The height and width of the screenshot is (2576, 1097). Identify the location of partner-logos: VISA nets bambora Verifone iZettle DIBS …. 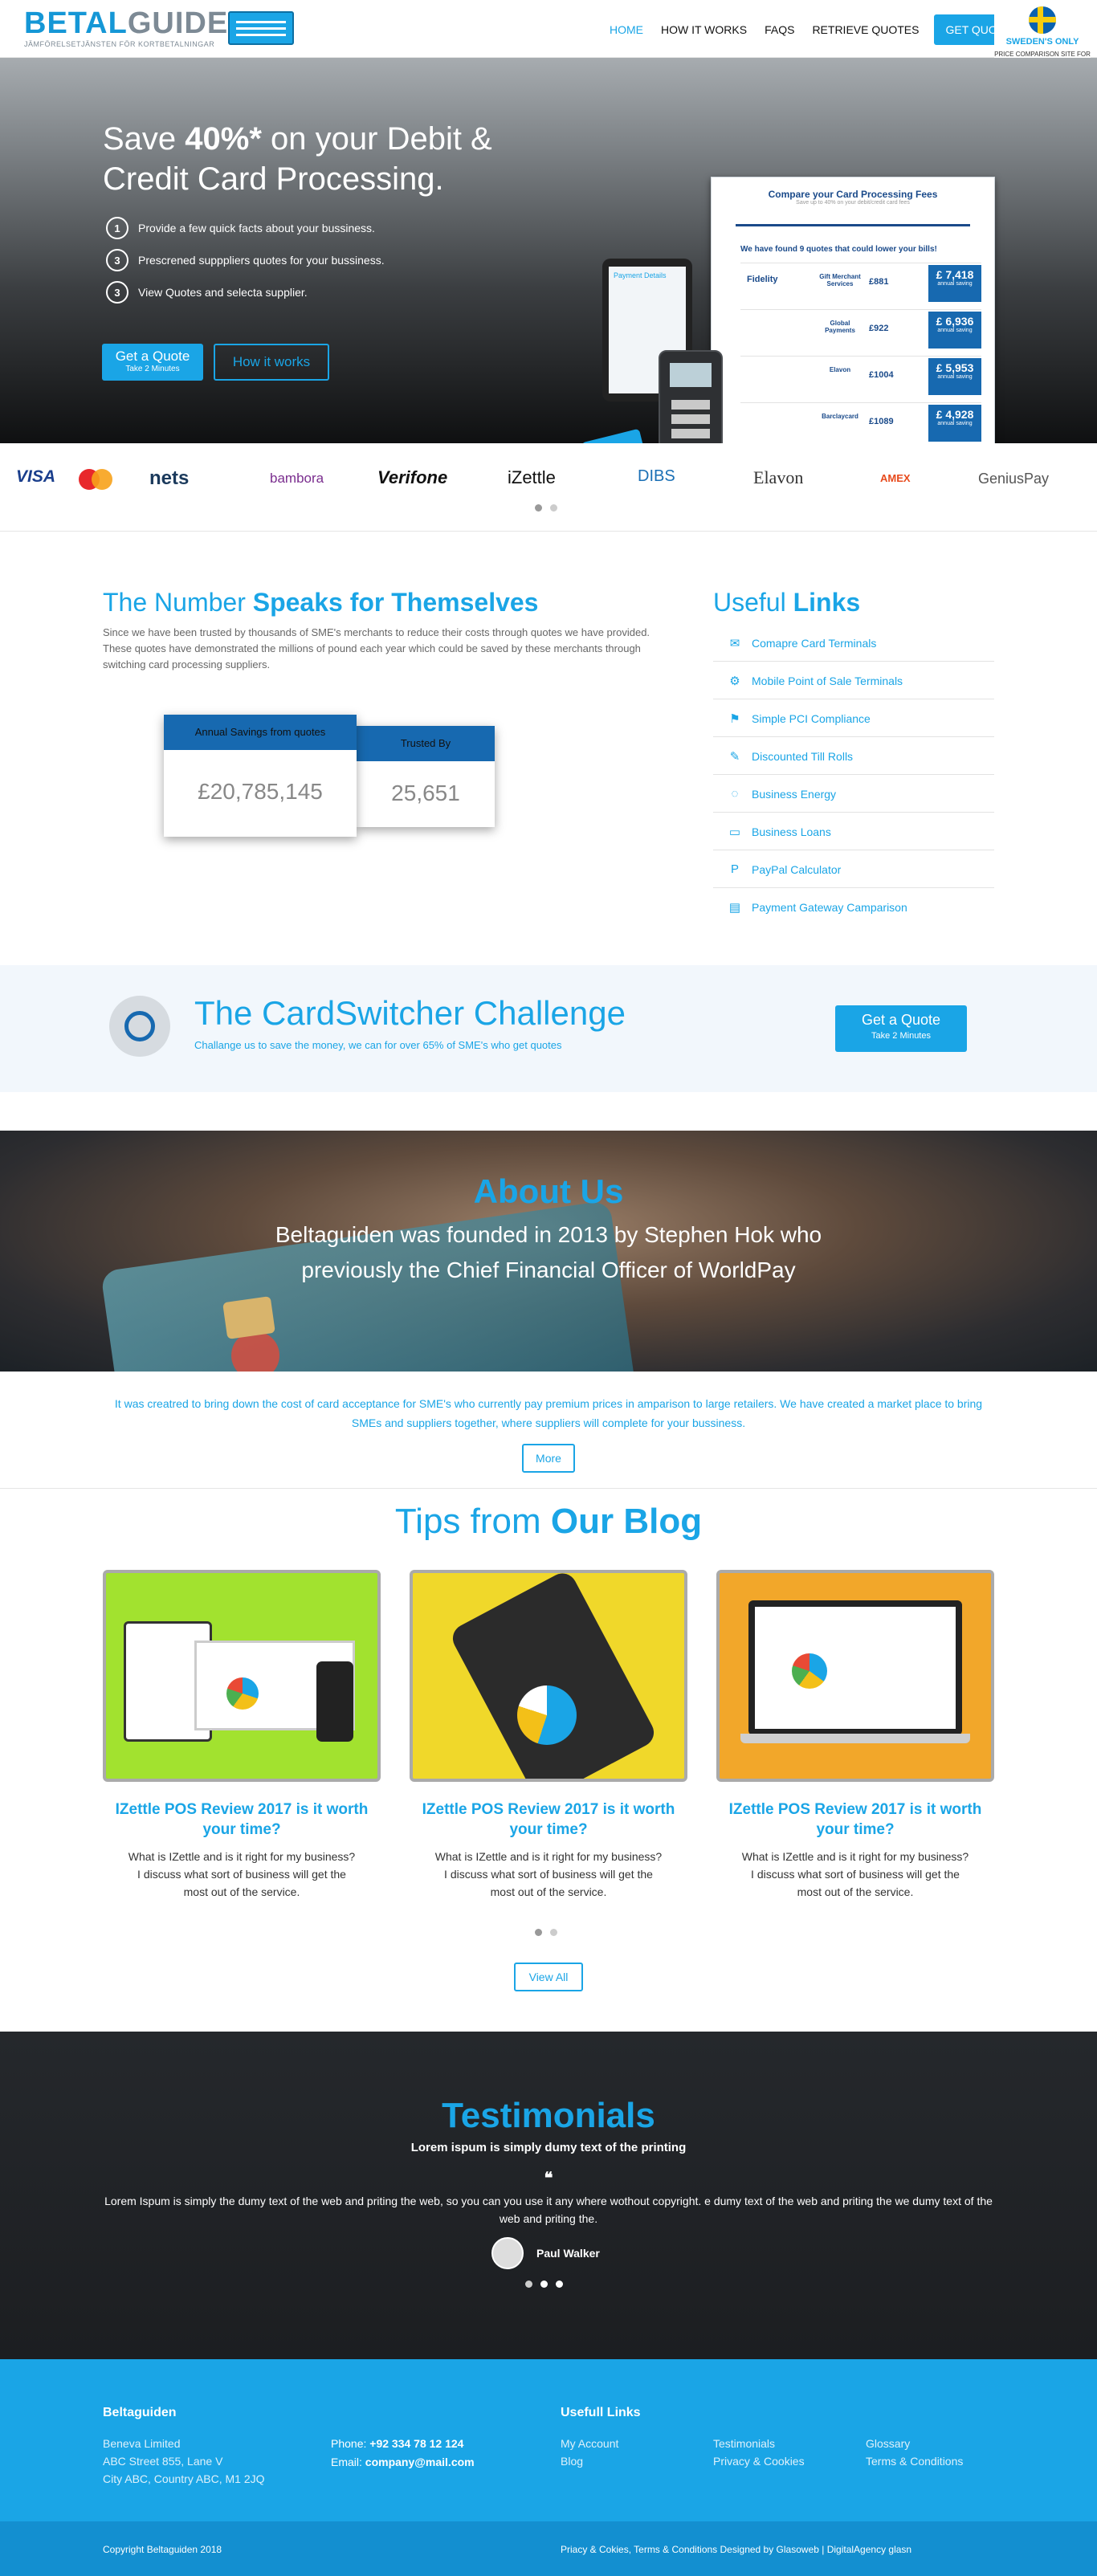
(548, 487).